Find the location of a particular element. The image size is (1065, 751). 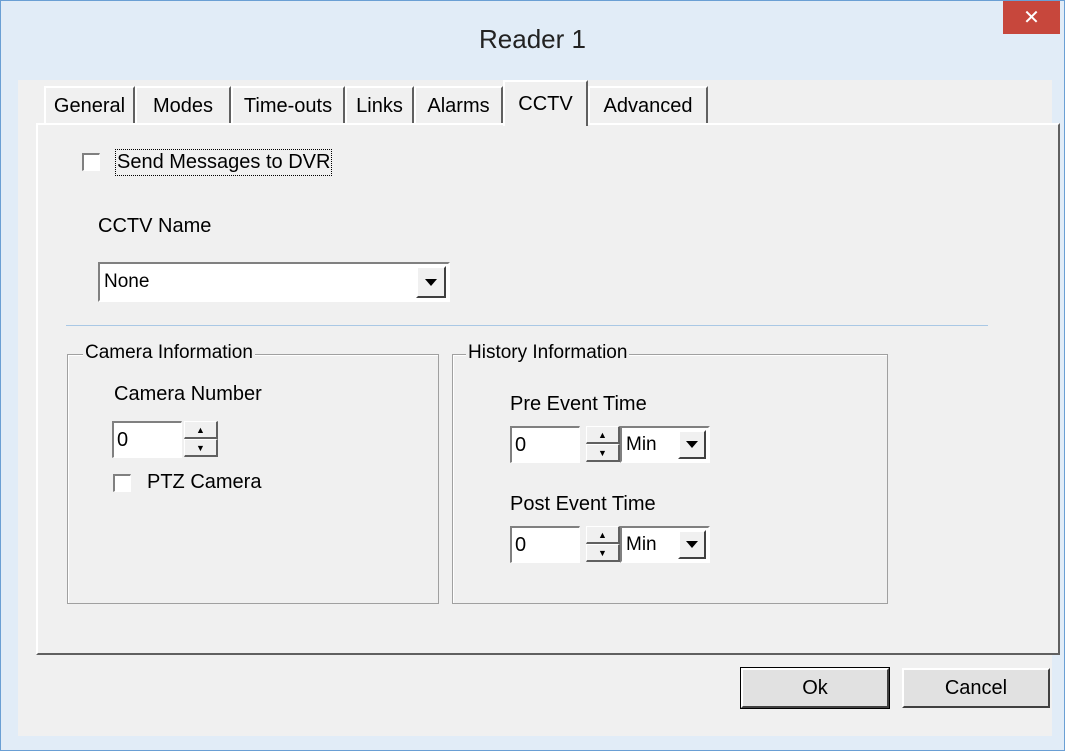

tab-cctv-label: CCTV is located at coordinates (545, 103).